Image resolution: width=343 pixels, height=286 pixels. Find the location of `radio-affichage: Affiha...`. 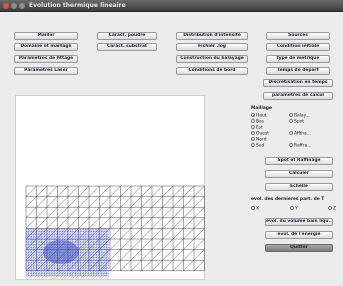

radio-affichage: Affiha... is located at coordinates (300, 134).